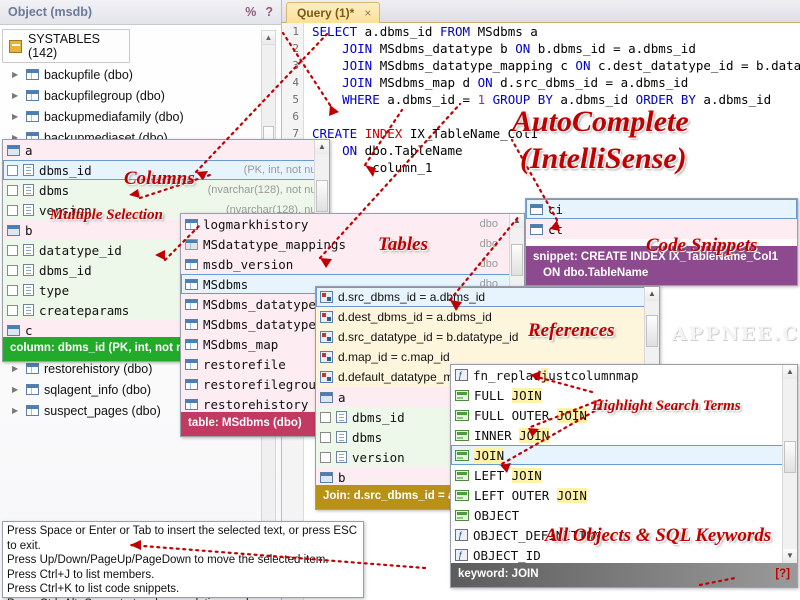 This screenshot has height=600, width=800. I want to click on completion-item: d.dest_dbms_id = a.dbms_id, so click(487, 317).